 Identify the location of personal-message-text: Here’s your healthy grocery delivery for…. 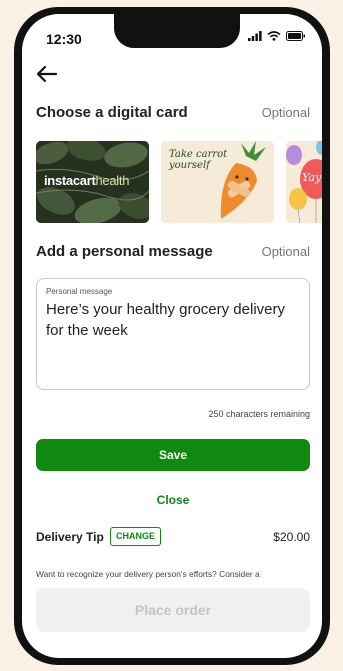
(173, 320).